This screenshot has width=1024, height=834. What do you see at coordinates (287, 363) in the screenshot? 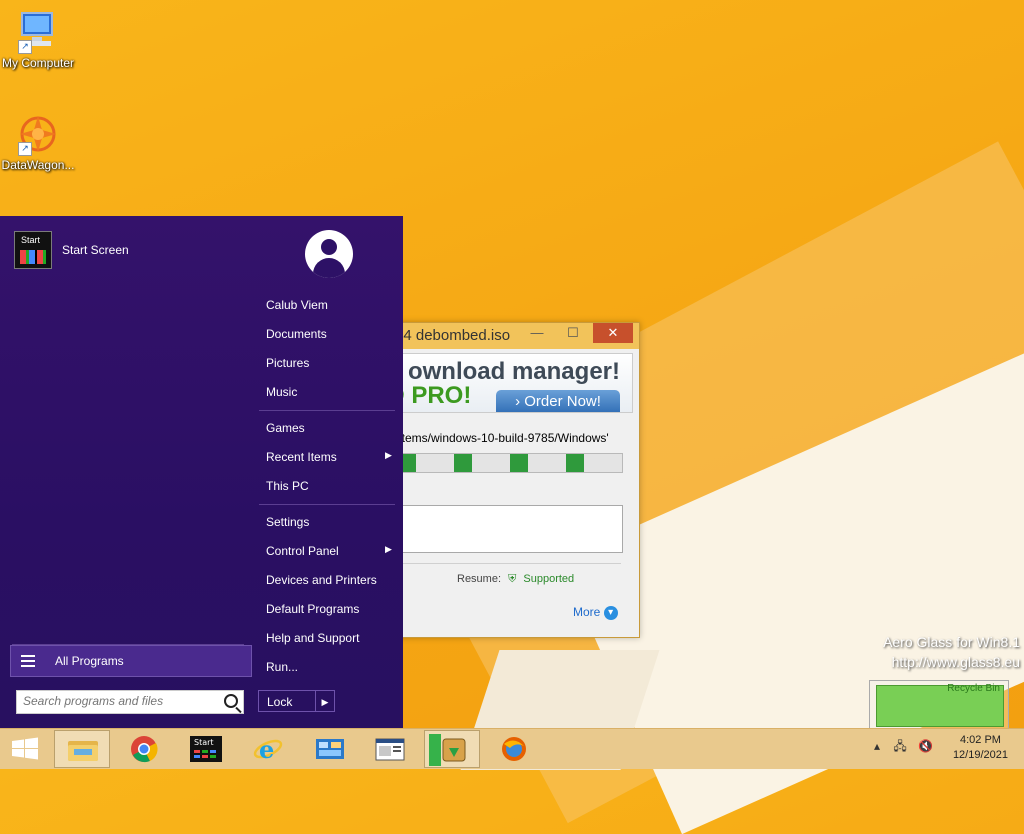
I see `menu-item-pictures: Pictures` at bounding box center [287, 363].